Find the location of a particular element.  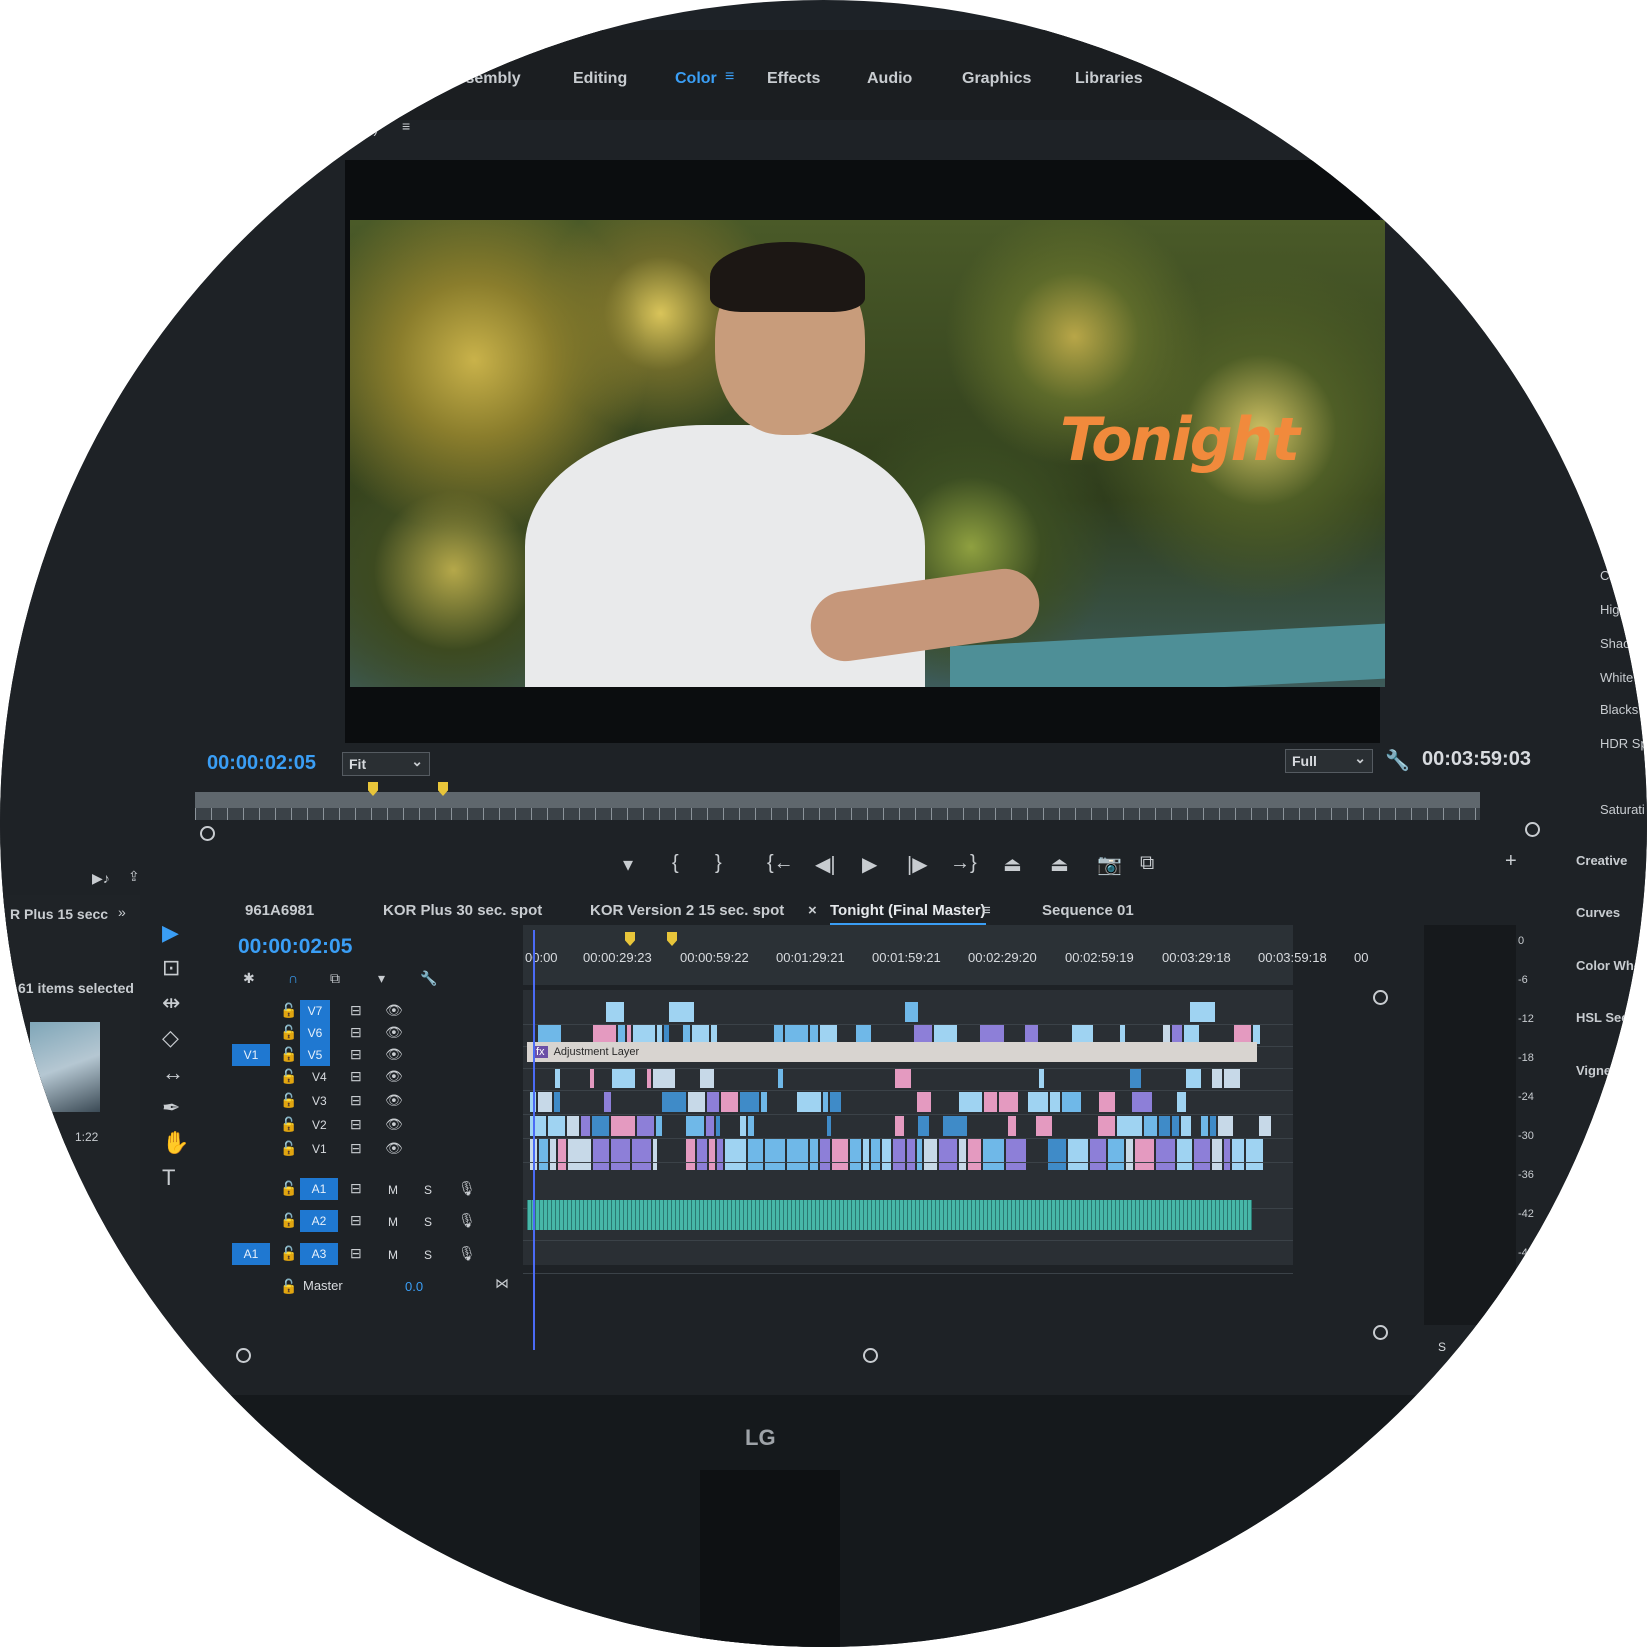

jump-icon: ⋈ is located at coordinates (502, 1283).